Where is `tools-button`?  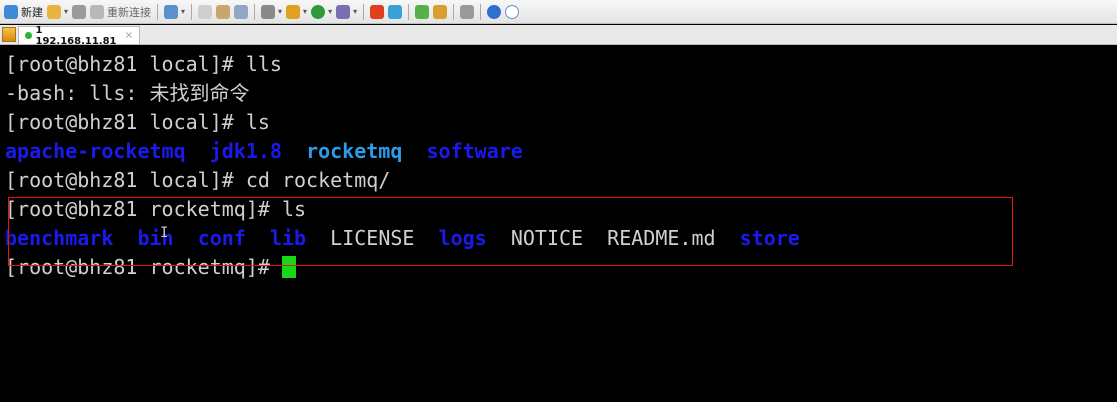
tools-button is located at coordinates (395, 12).